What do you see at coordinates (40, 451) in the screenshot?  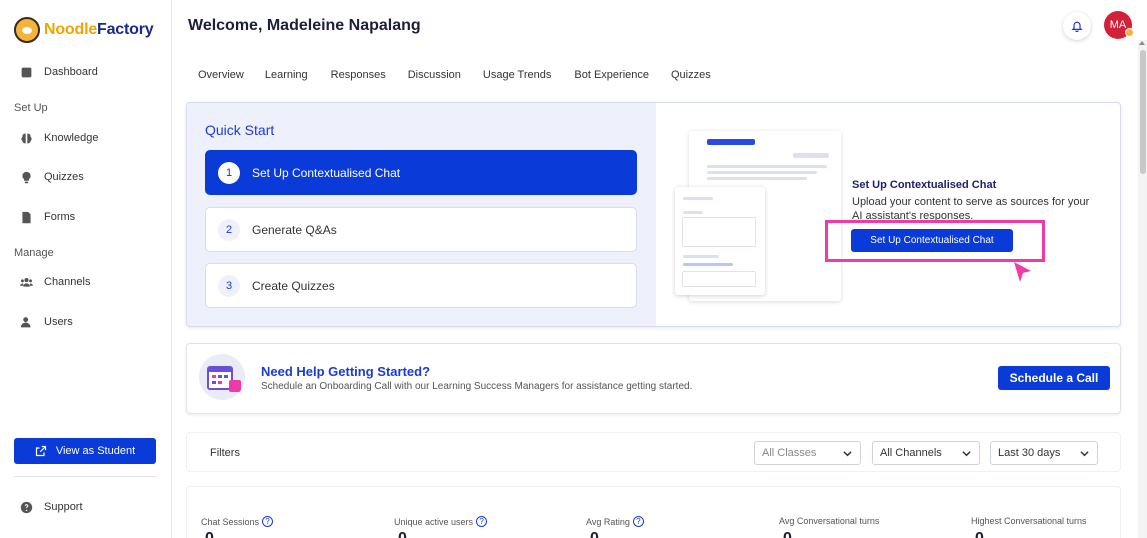 I see `external-link-icon` at bounding box center [40, 451].